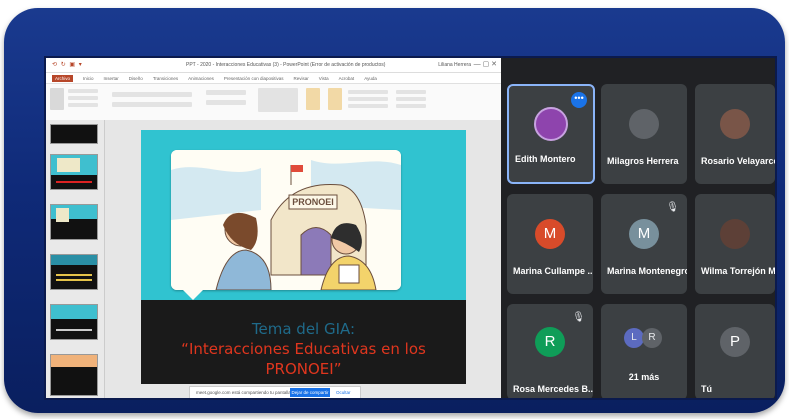 The width and height of the screenshot is (789, 419). I want to click on more-participants-tile: L R 21 más, so click(644, 351).